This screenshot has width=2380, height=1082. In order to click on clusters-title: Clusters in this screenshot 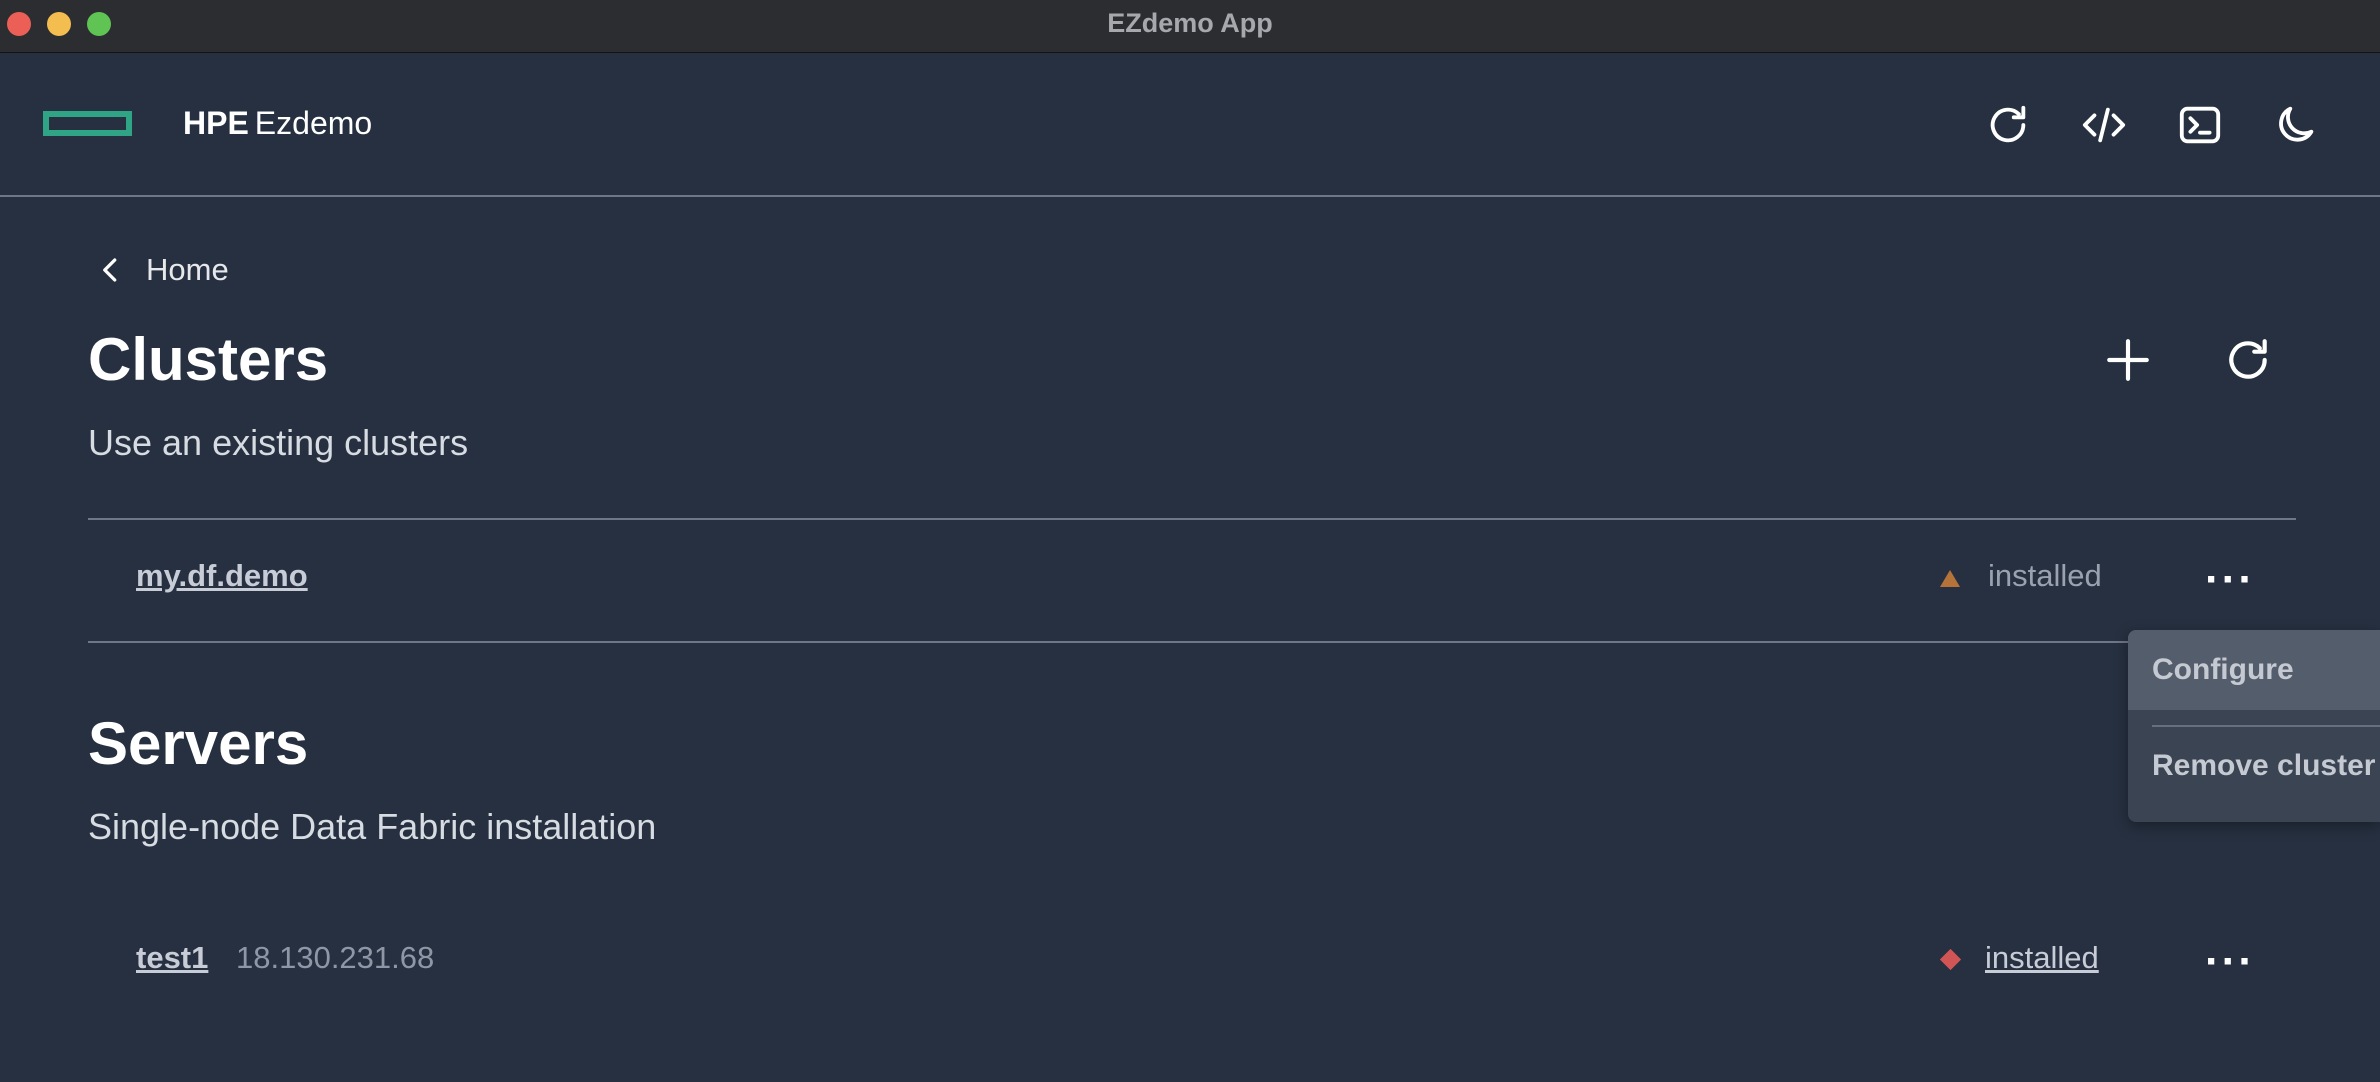, I will do `click(208, 359)`.